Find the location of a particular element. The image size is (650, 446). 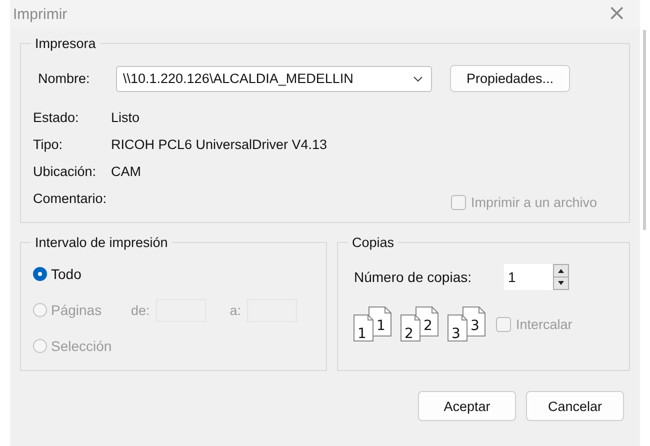

info-label: Estado: is located at coordinates (56, 117).